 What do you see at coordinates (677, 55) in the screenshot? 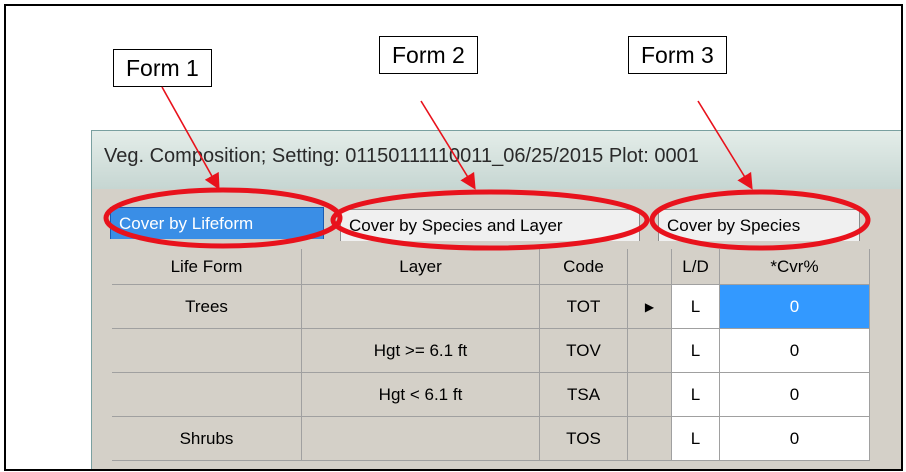
I see `callout-form-3: Form 3` at bounding box center [677, 55].